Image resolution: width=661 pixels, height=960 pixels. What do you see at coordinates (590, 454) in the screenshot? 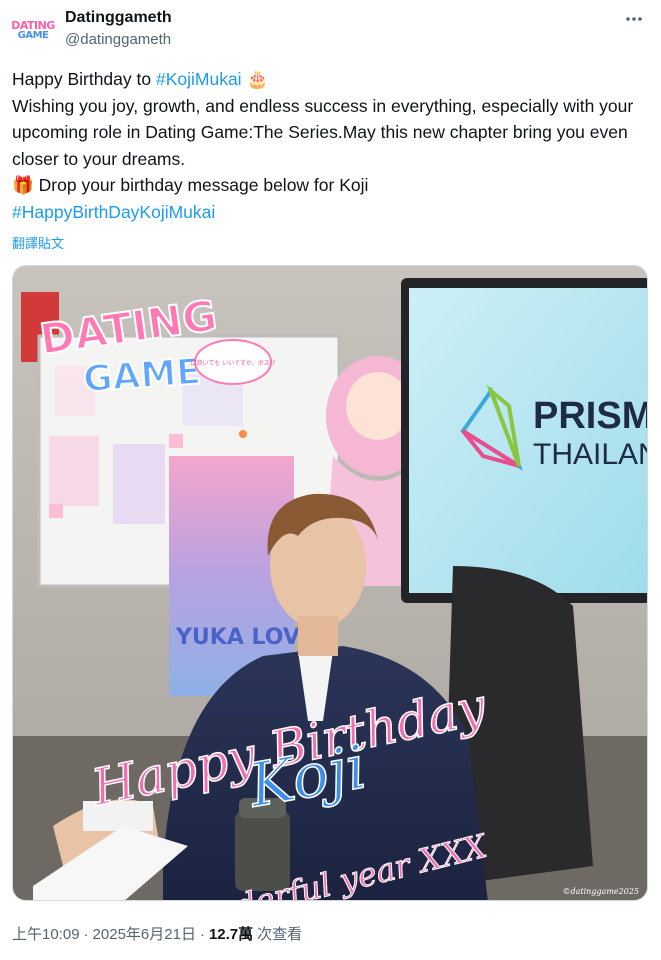
I see `screen-brand-line2: THAILAND` at bounding box center [590, 454].